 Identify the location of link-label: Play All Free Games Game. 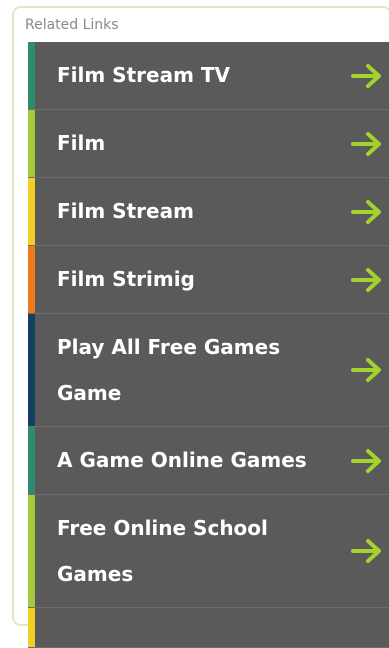
(169, 370).